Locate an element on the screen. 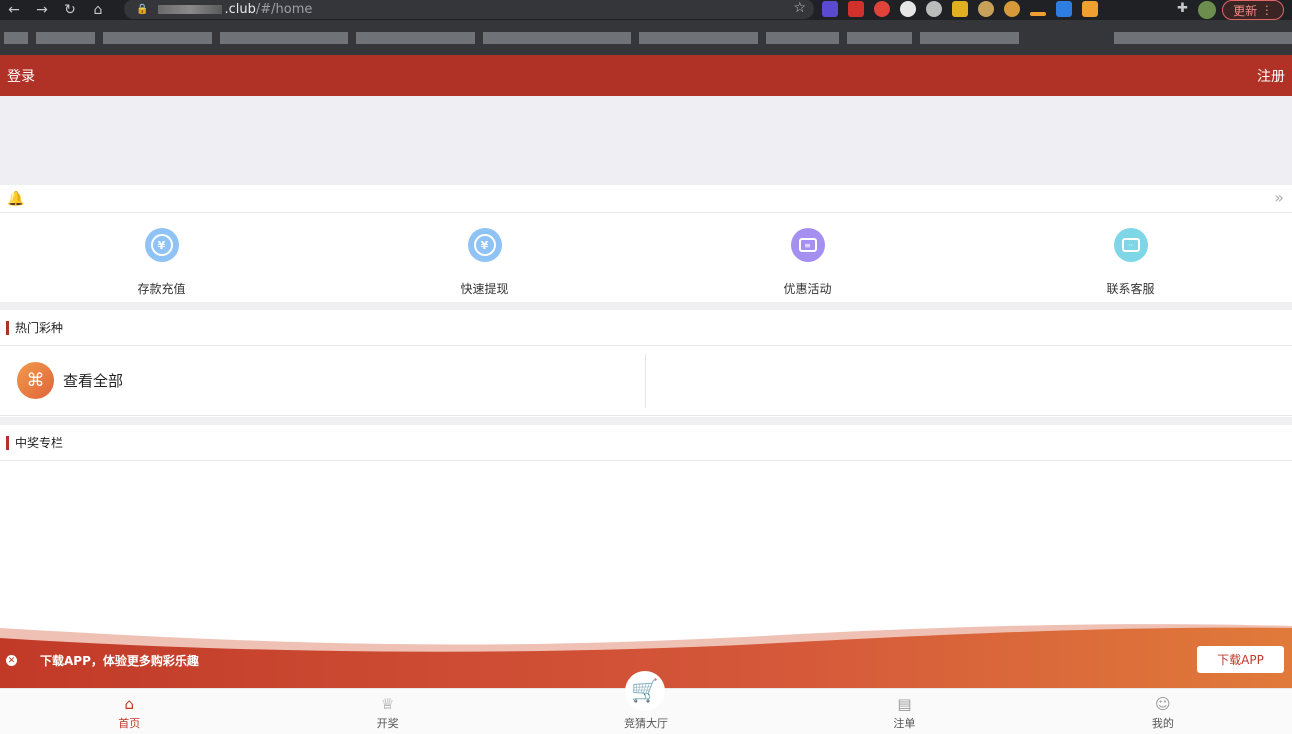 The width and height of the screenshot is (1292, 734). bookmark-star-icon: ☆ is located at coordinates (799, 8).